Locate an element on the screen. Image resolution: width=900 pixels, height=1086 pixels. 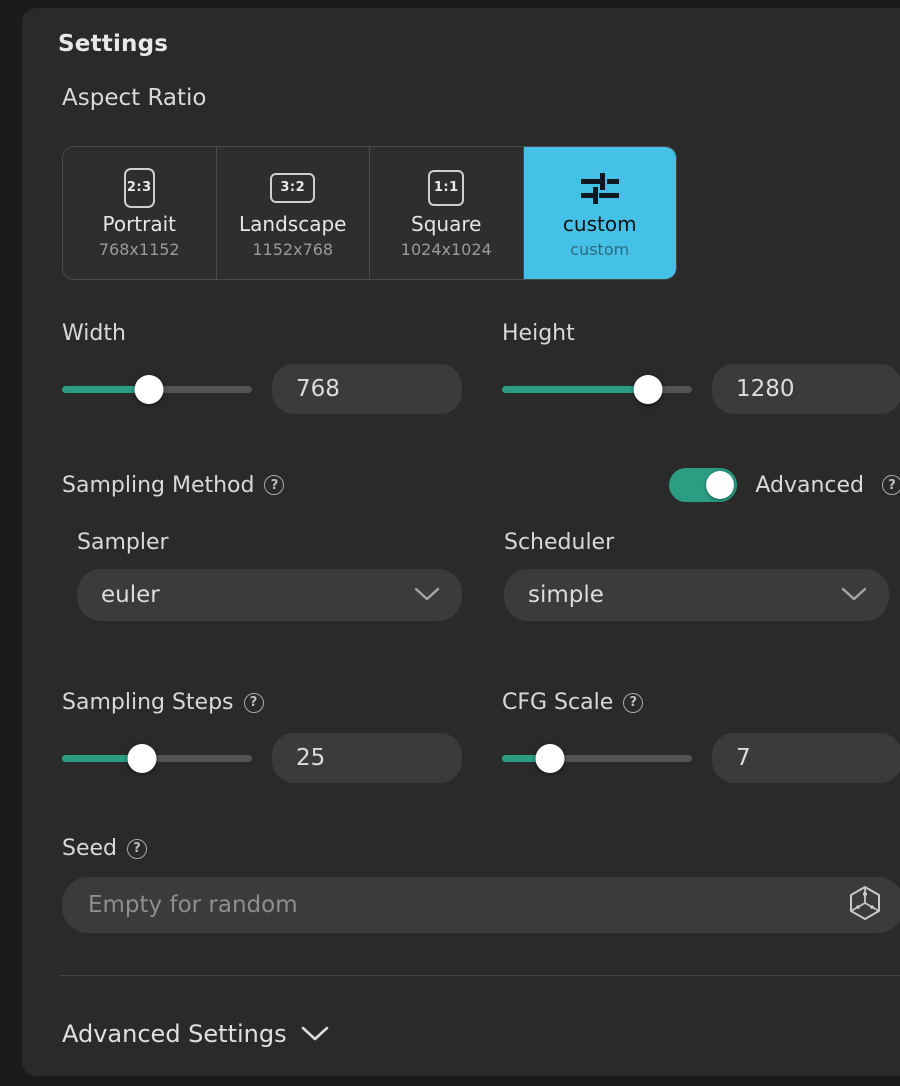
aspect-ratio-option-dimensions: 768x1152 is located at coordinates (139, 249).